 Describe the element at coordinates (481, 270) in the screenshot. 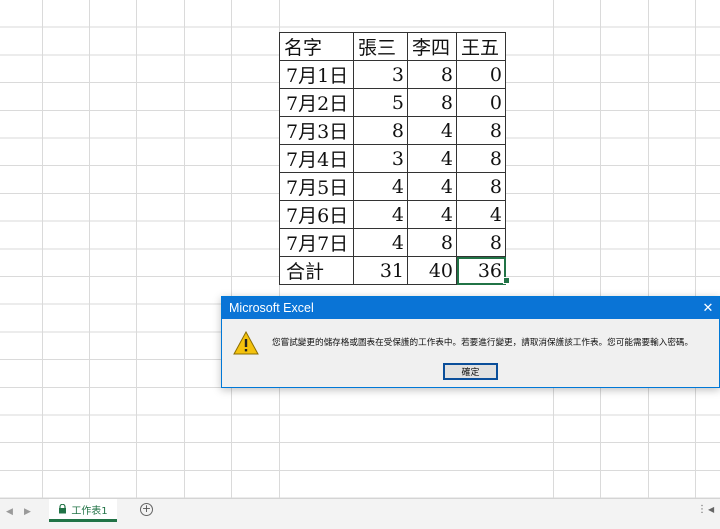

I see `selected-total-cell: 36` at that location.